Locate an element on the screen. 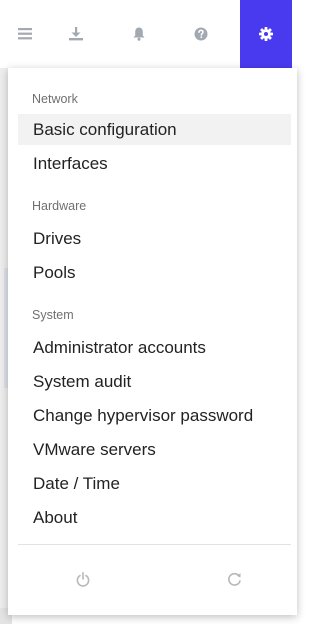  menu-button is located at coordinates (25, 34).